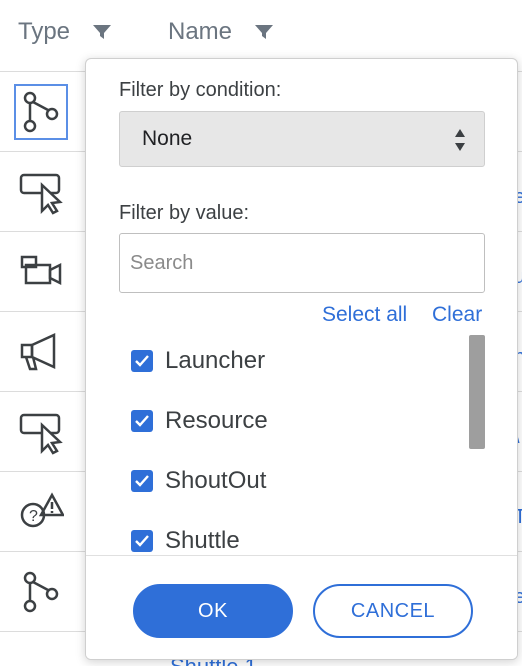 The width and height of the screenshot is (522, 666). I want to click on list-item-label: Launcher, so click(215, 360).